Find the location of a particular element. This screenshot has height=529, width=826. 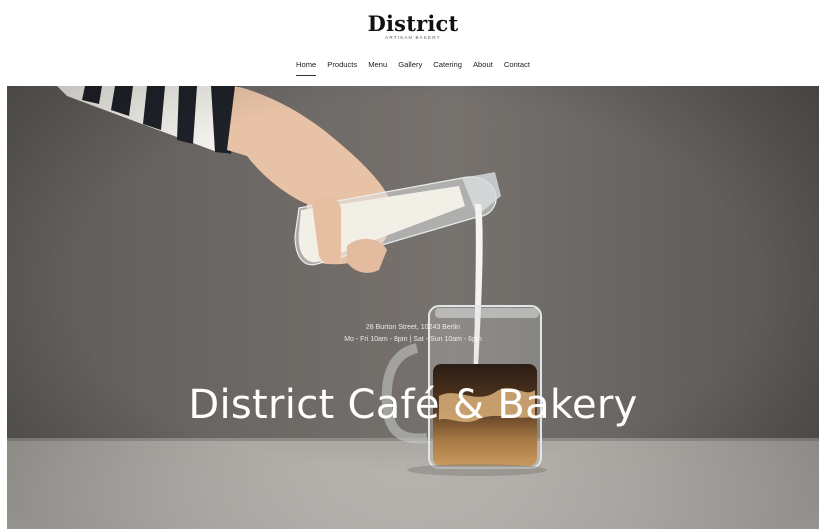

nav-home: Home is located at coordinates (305, 67).